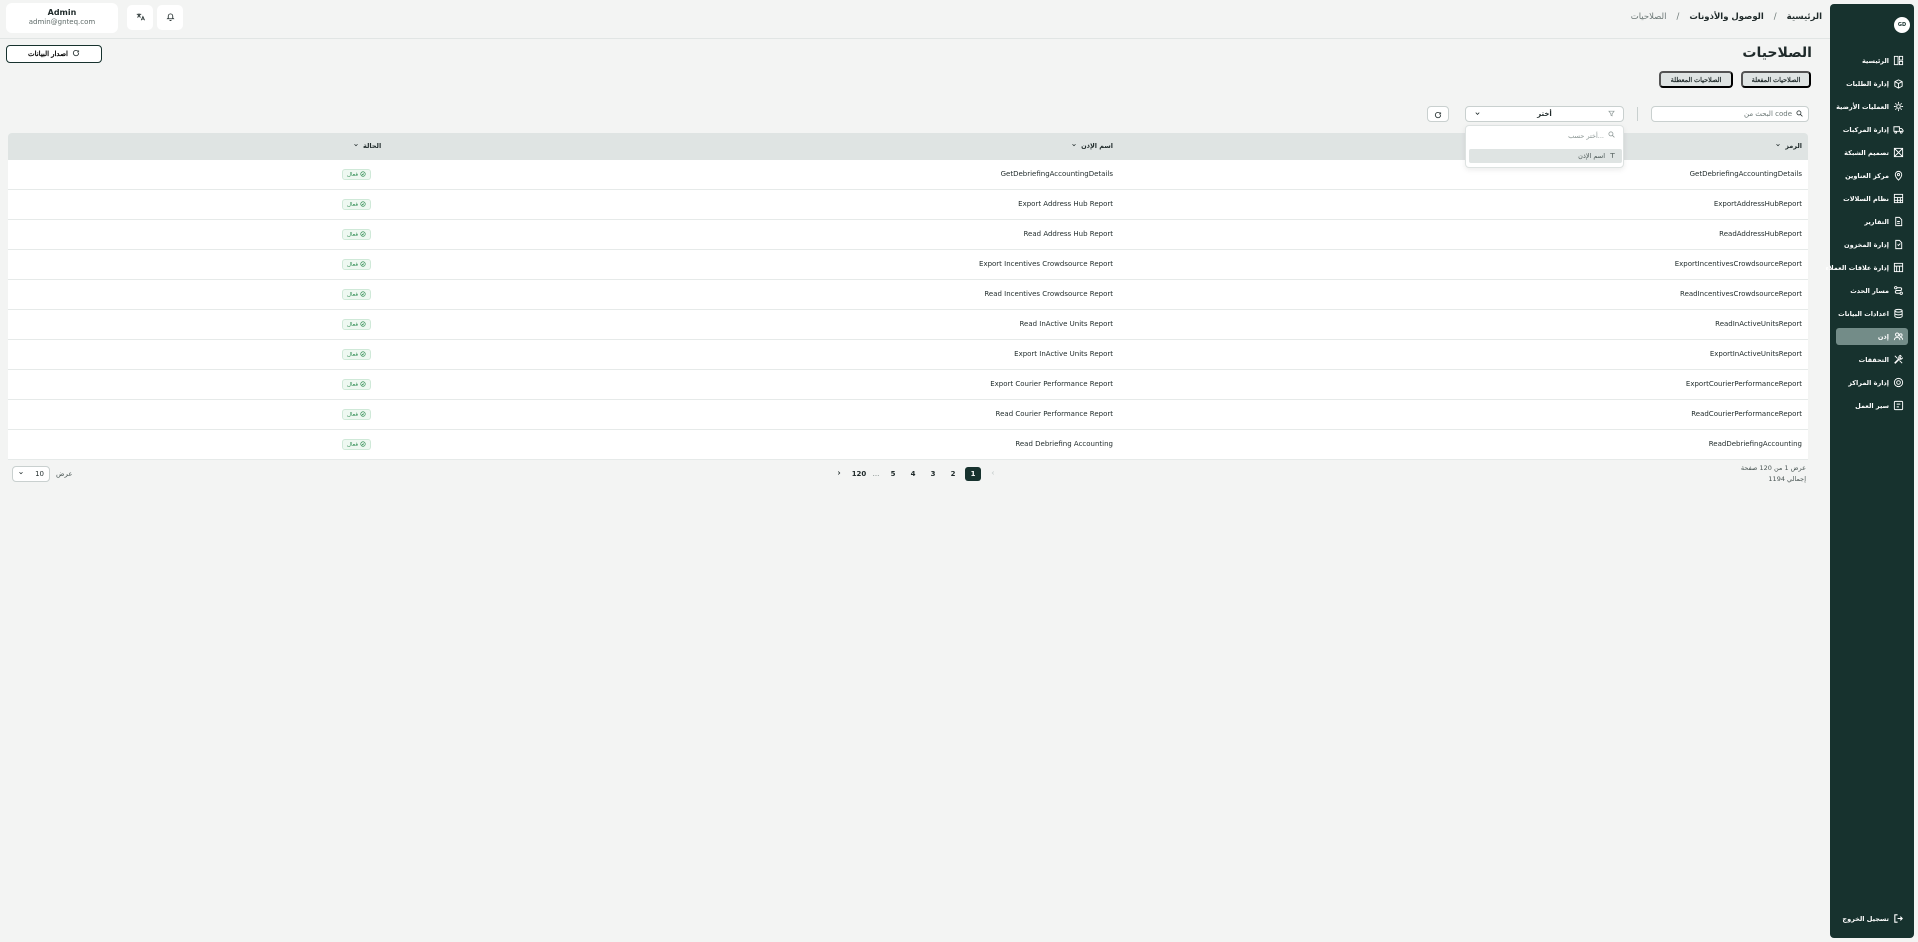 This screenshot has width=1918, height=942. What do you see at coordinates (973, 474) in the screenshot?
I see `page-button: 1` at bounding box center [973, 474].